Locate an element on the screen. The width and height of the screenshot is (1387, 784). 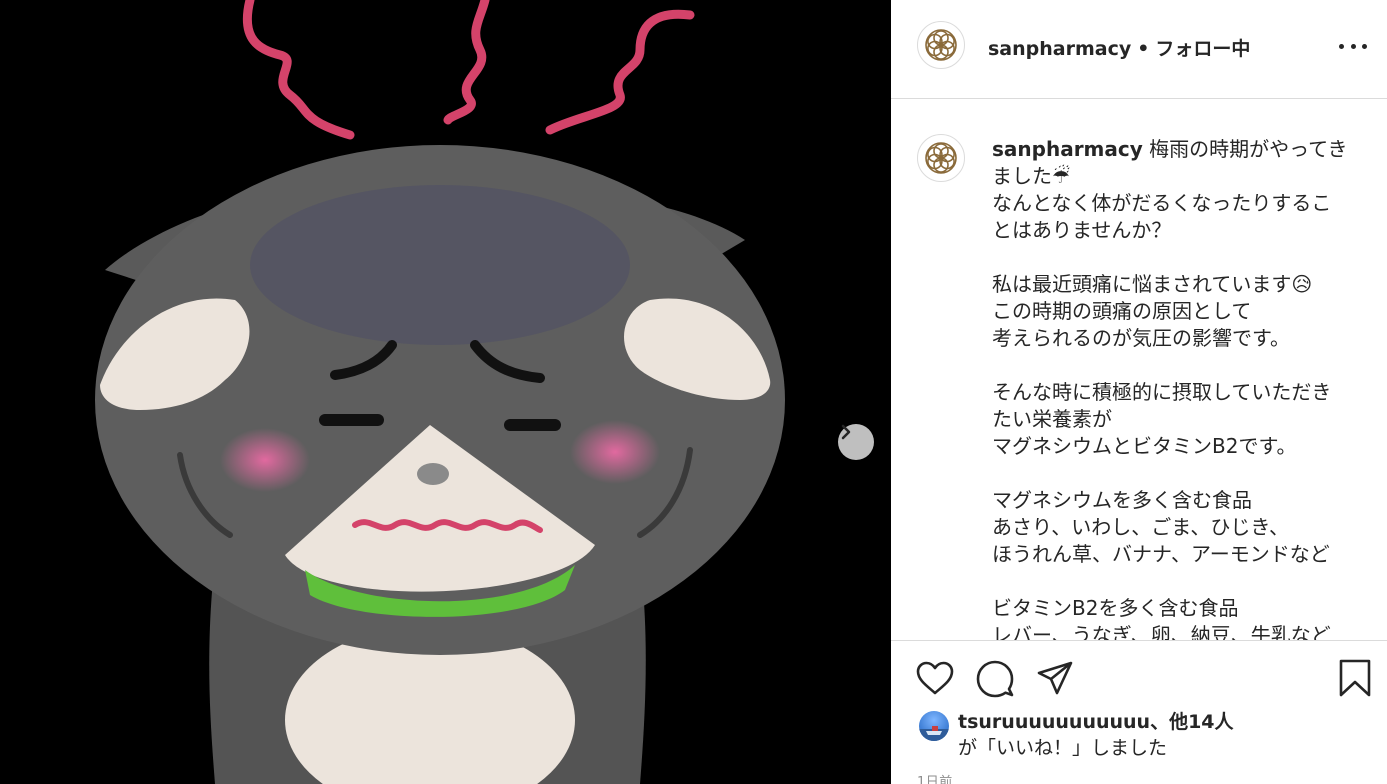
caption-text: 梅雨の時期がやってき is located at coordinates (1248, 149).